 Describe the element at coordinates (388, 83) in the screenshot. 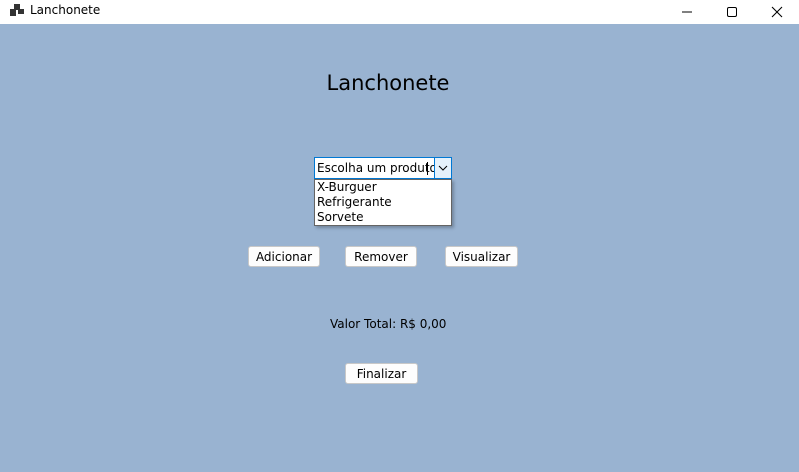

I see `page-title: Lanchonete` at that location.